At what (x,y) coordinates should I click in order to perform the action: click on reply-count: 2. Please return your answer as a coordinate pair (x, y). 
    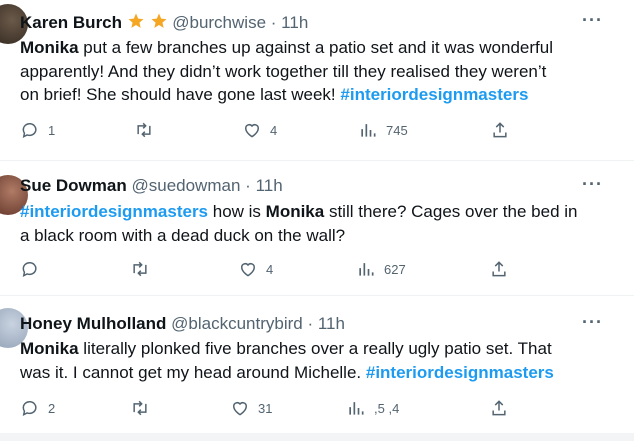
    Looking at the image, I should click on (52, 408).